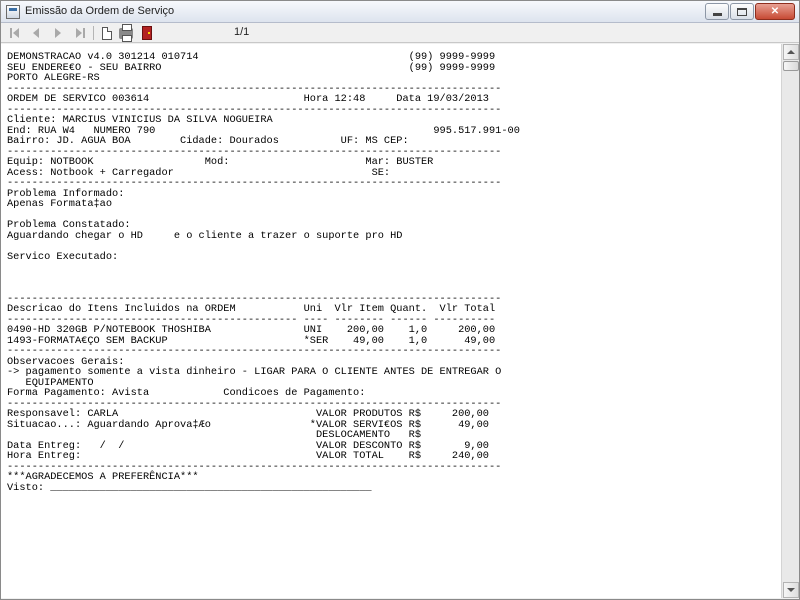 The width and height of the screenshot is (800, 600). I want to click on report-line: Equip: NOTBOOK Mod: Mar: BUSTER, so click(220, 162).